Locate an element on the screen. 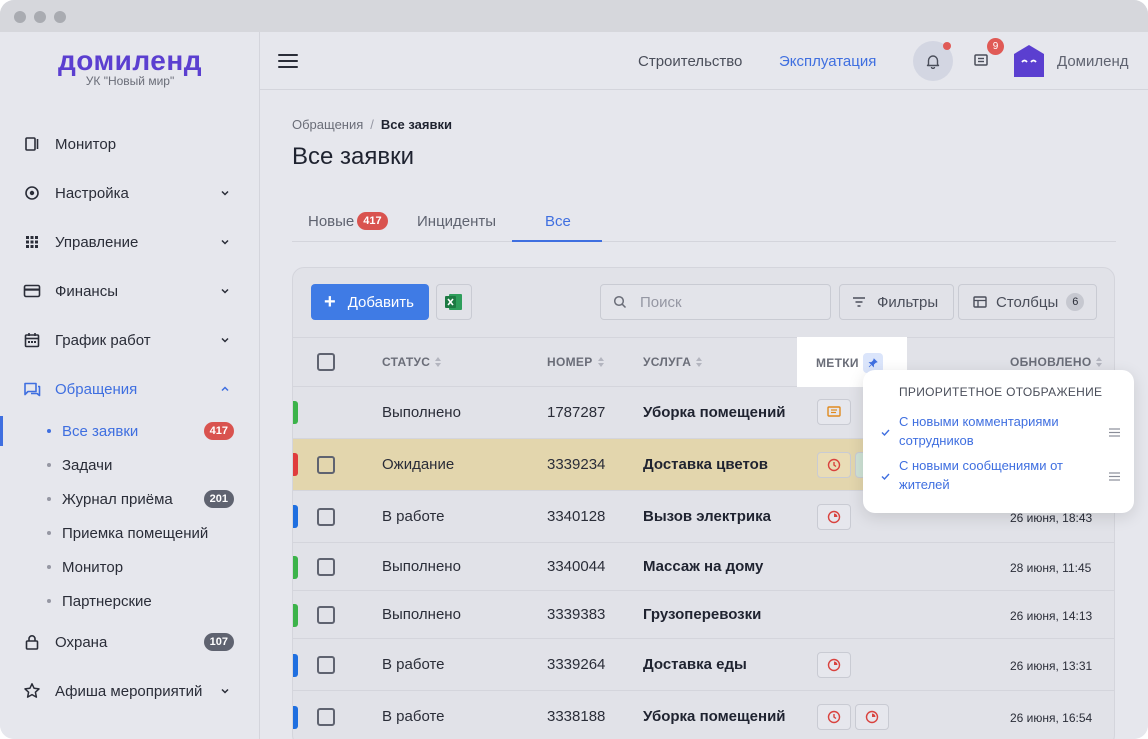  status-strip is located at coordinates (295, 665).